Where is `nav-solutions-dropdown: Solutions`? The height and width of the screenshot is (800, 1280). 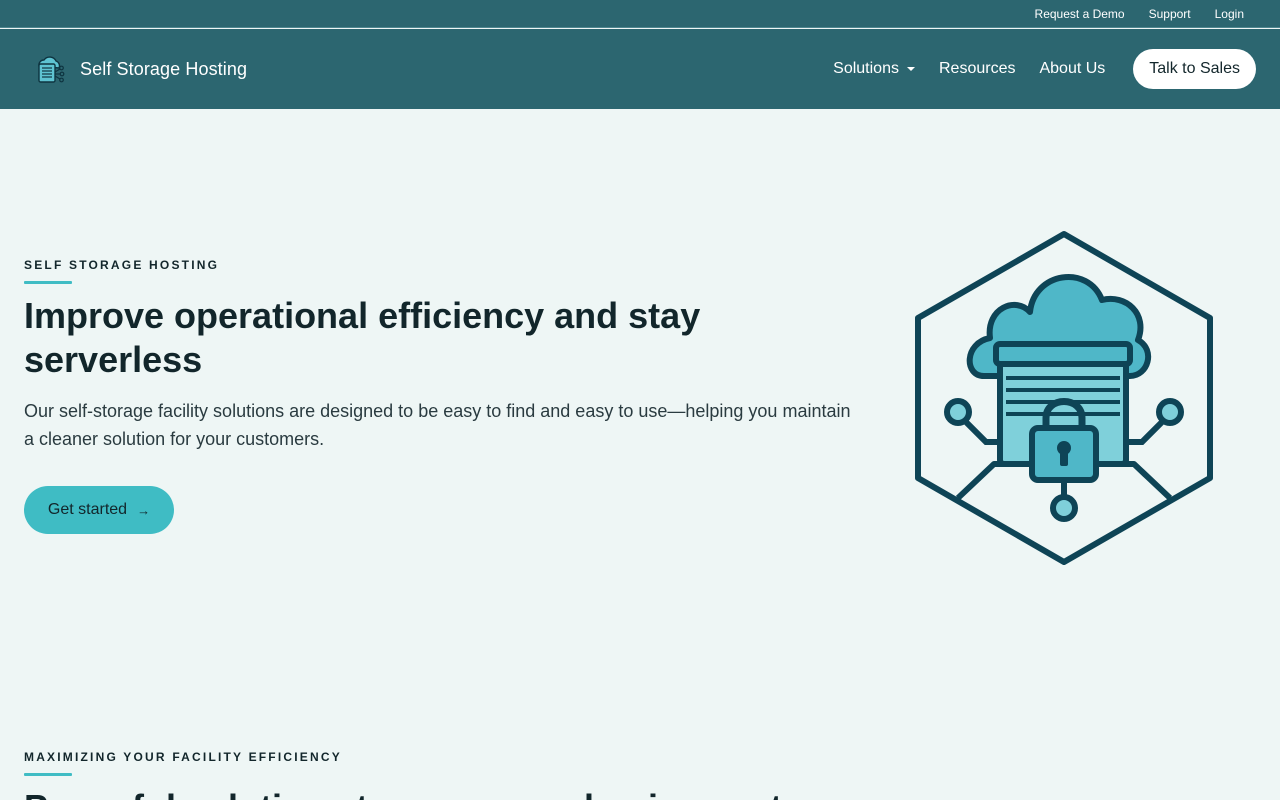
nav-solutions-dropdown: Solutions is located at coordinates (874, 69).